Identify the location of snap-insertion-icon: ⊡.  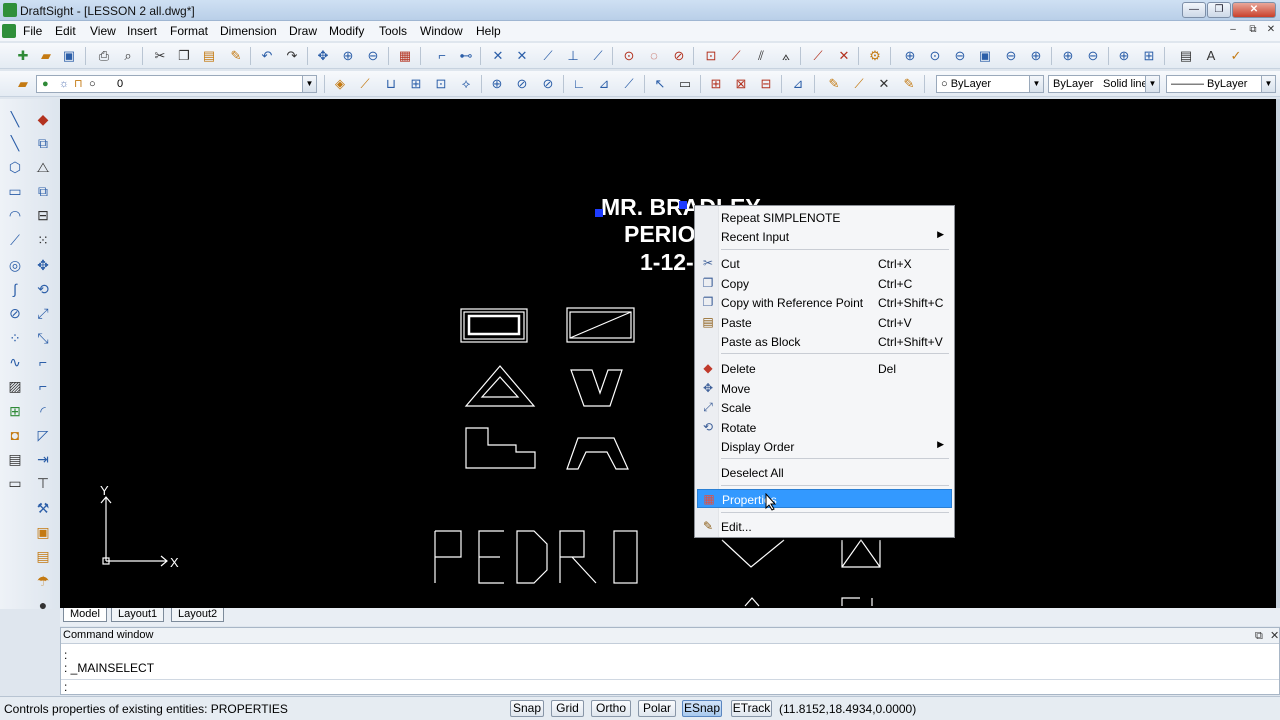
(711, 56).